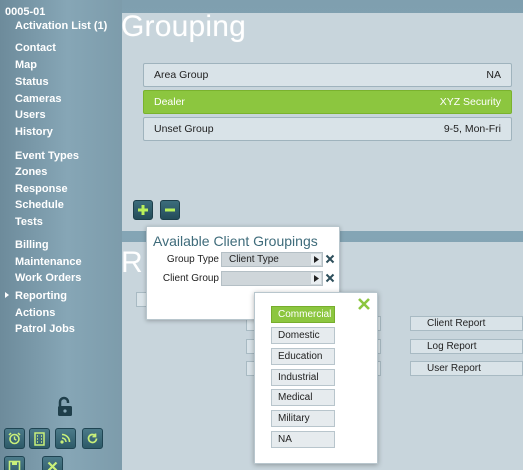 This screenshot has width=523, height=470. I want to click on sidebar-item-contact: Contact, so click(35, 48).